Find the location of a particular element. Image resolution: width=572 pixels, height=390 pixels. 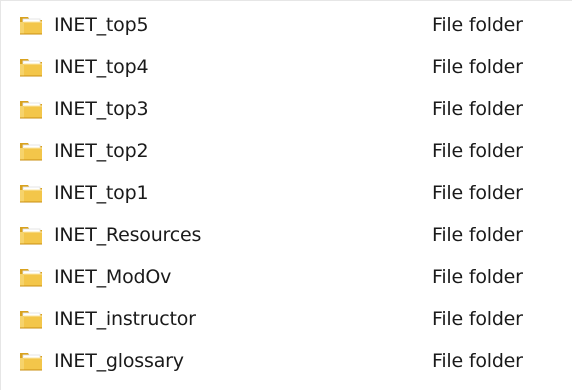

file-row: INET_top1 File folder is located at coordinates (286, 193).